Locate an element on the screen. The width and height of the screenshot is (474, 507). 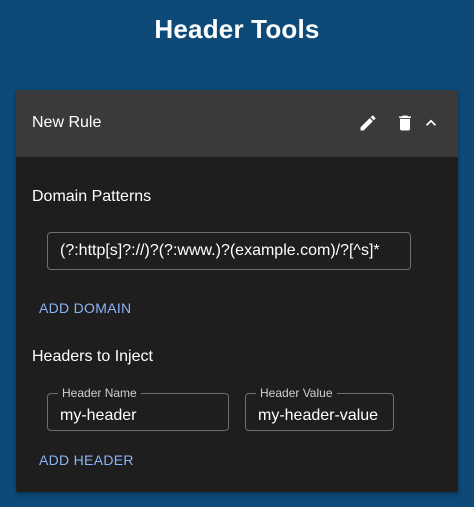
header-name-field: Header Name is located at coordinates (138, 408).